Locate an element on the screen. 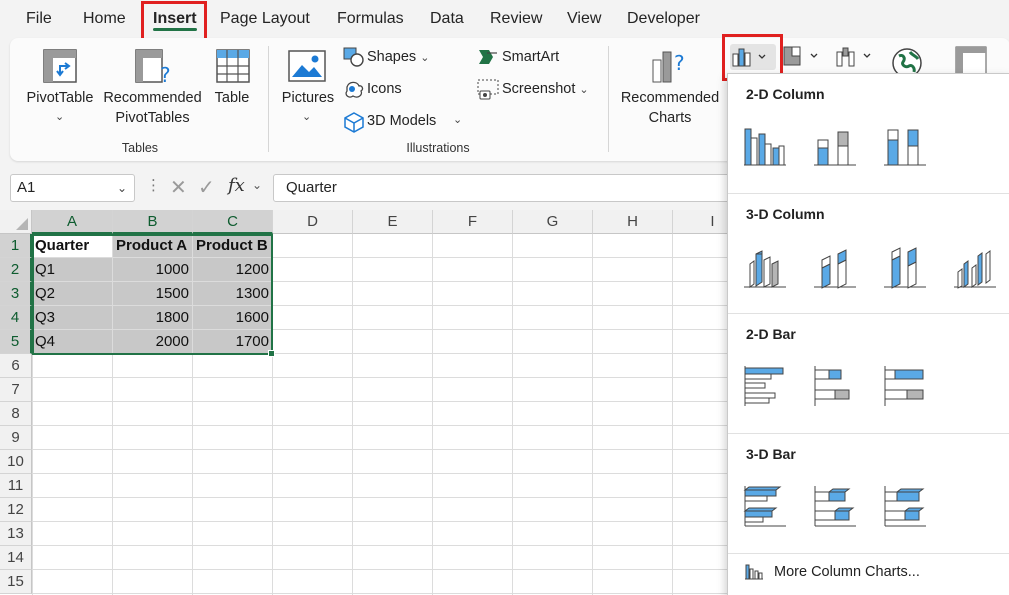 Image resolution: width=1009 pixels, height=595 pixels. tab-file: File is located at coordinates (39, 19).